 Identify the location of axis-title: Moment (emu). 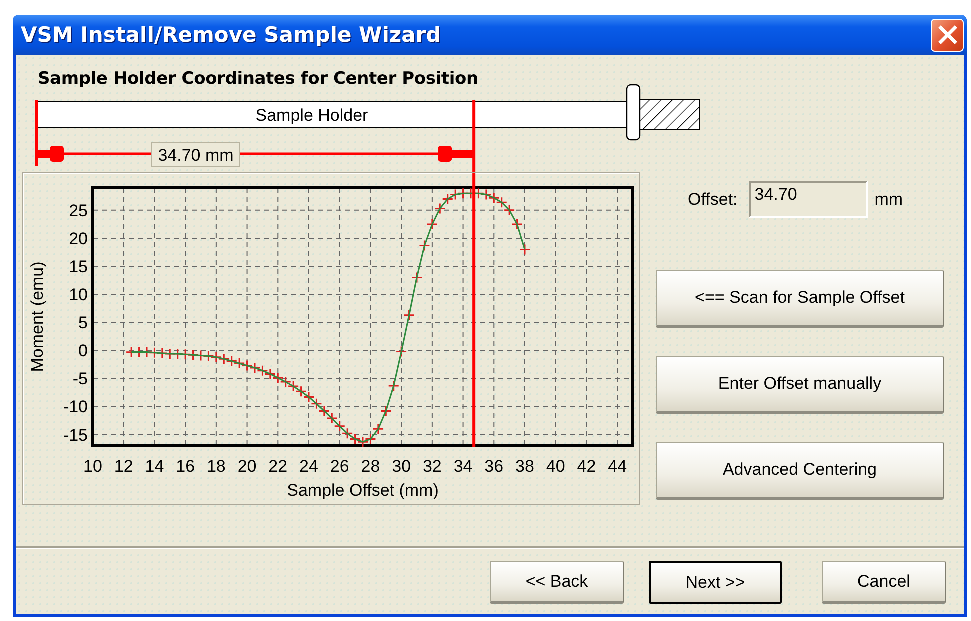
(37, 317).